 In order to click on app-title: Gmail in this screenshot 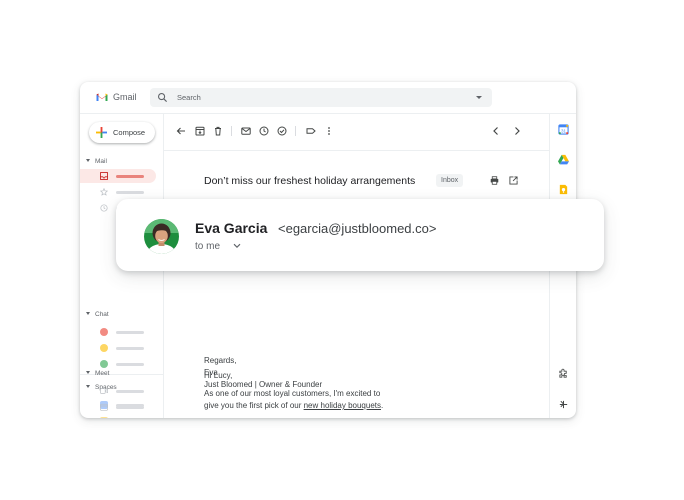, I will do `click(125, 97)`.